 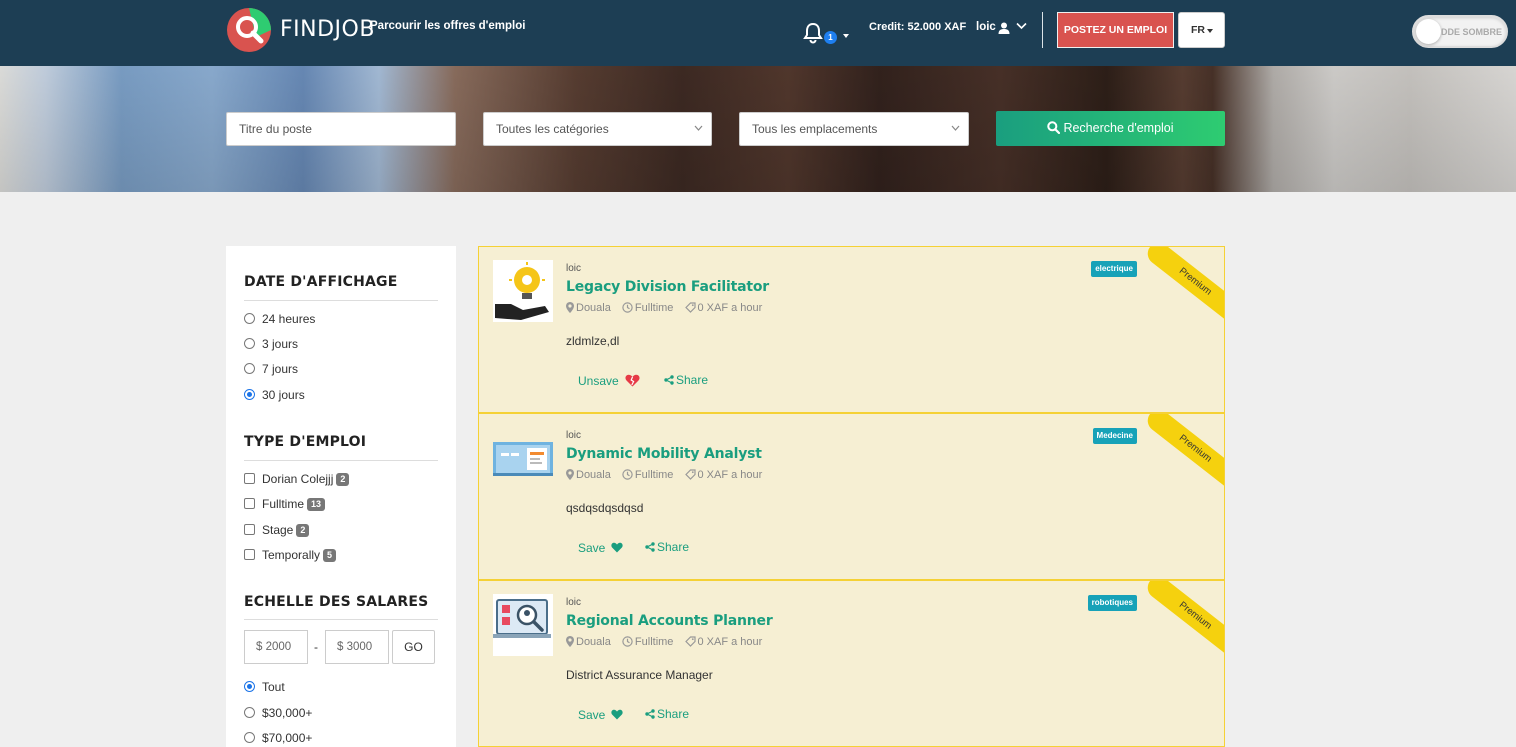 I want to click on tag-icon, so click(x=690, y=307).